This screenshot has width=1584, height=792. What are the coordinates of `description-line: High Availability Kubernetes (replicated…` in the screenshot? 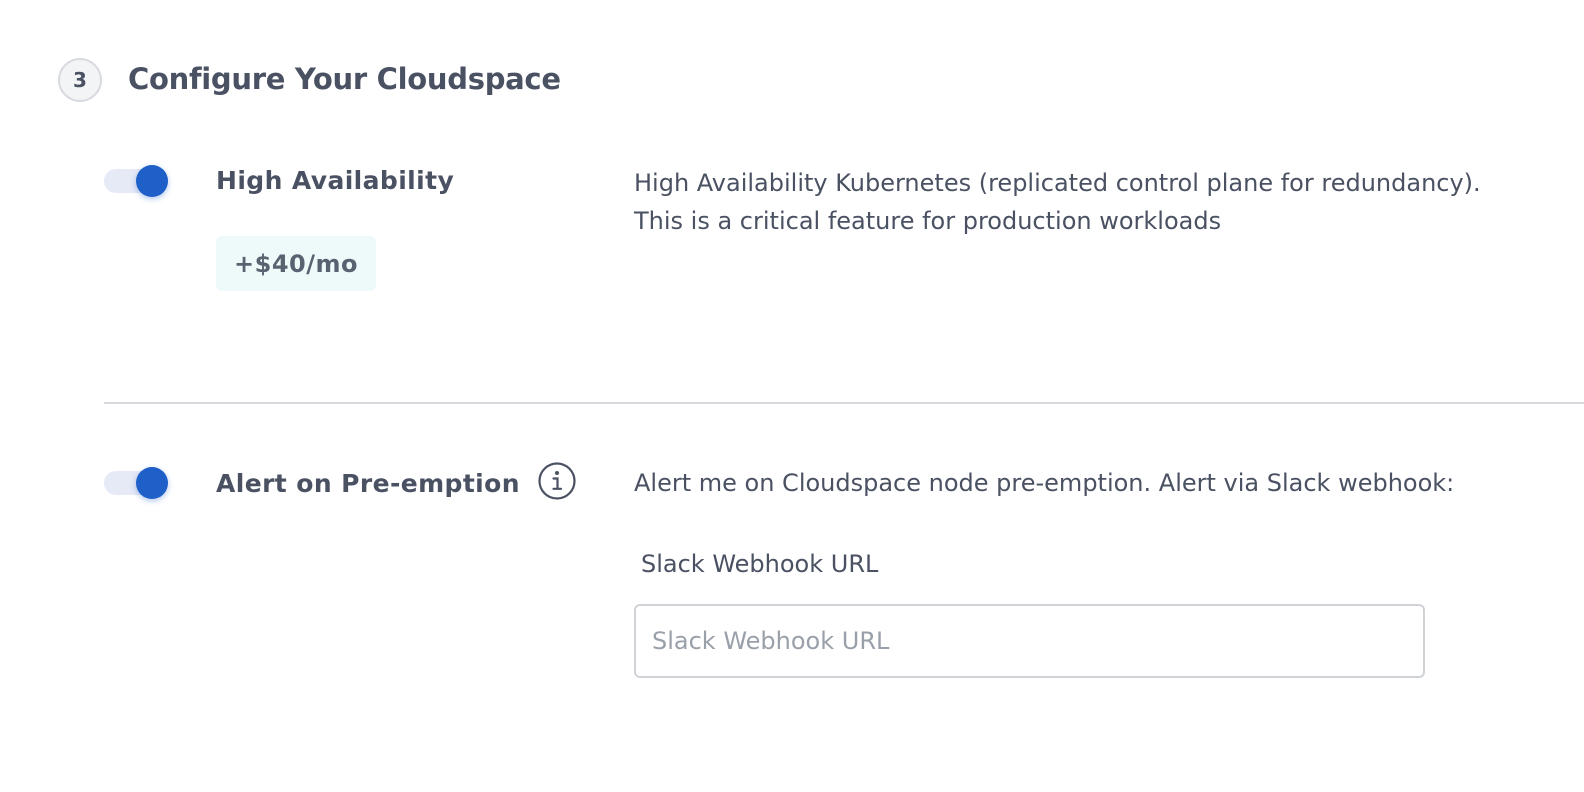 It's located at (1057, 183).